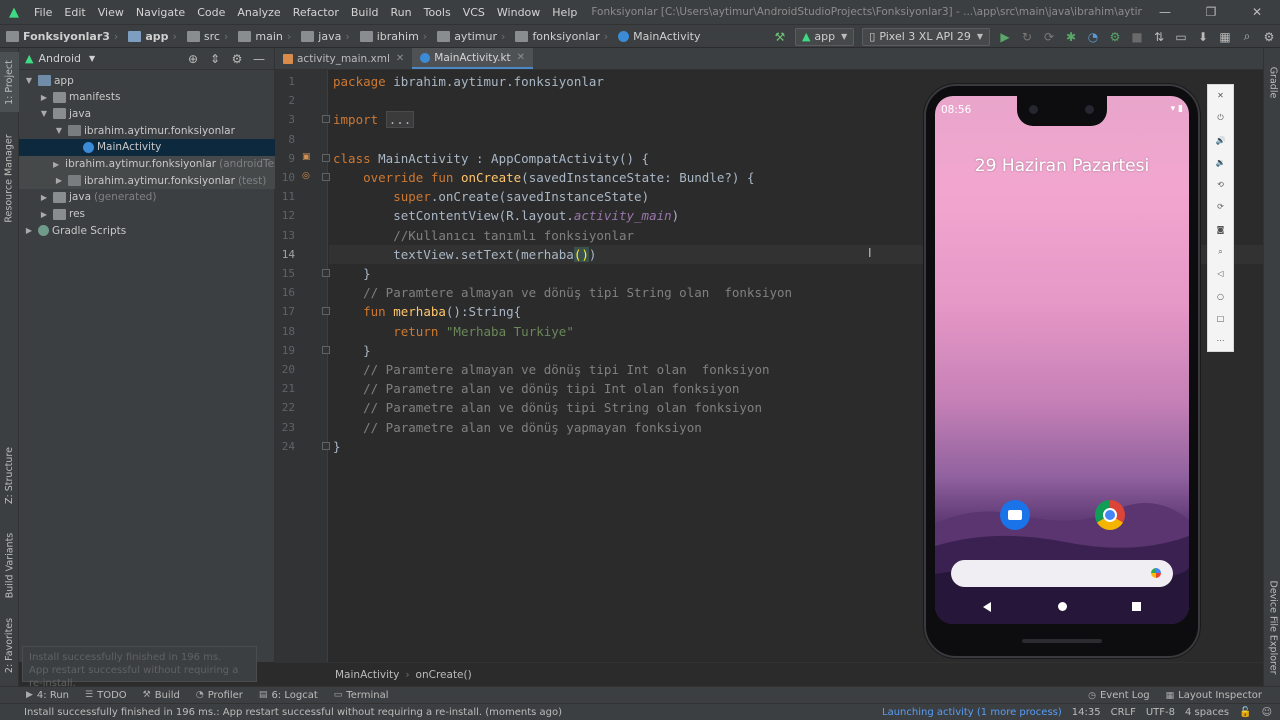 The width and height of the screenshot is (1280, 720). What do you see at coordinates (288, 695) in the screenshot?
I see `toolwindow-logcat: ▤ 6: Logcat` at bounding box center [288, 695].